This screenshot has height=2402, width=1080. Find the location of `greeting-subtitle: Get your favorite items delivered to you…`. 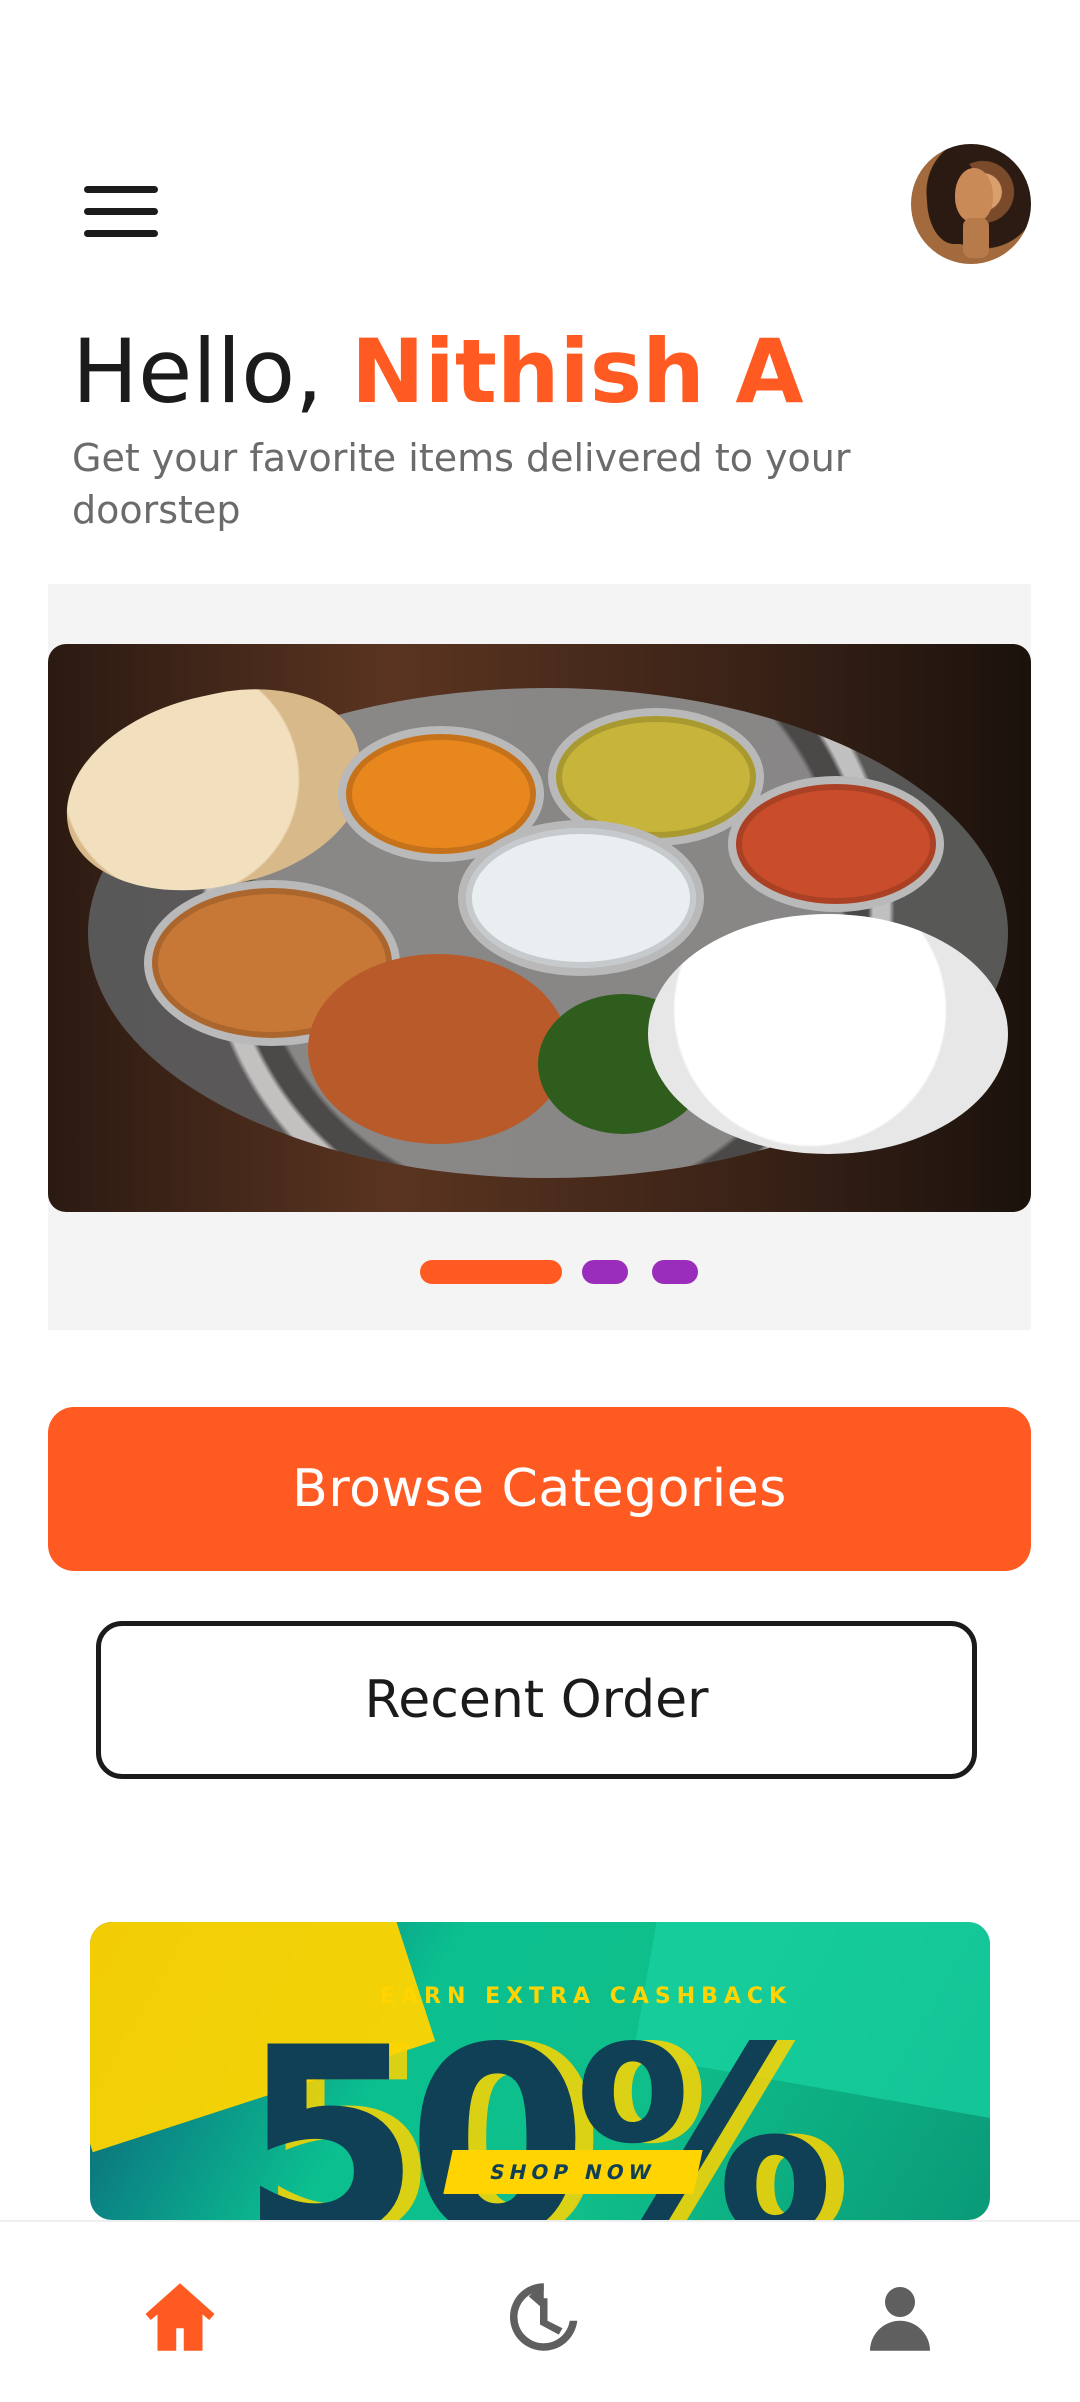

greeting-subtitle: Get your favorite items delivered to you… is located at coordinates (461, 484).